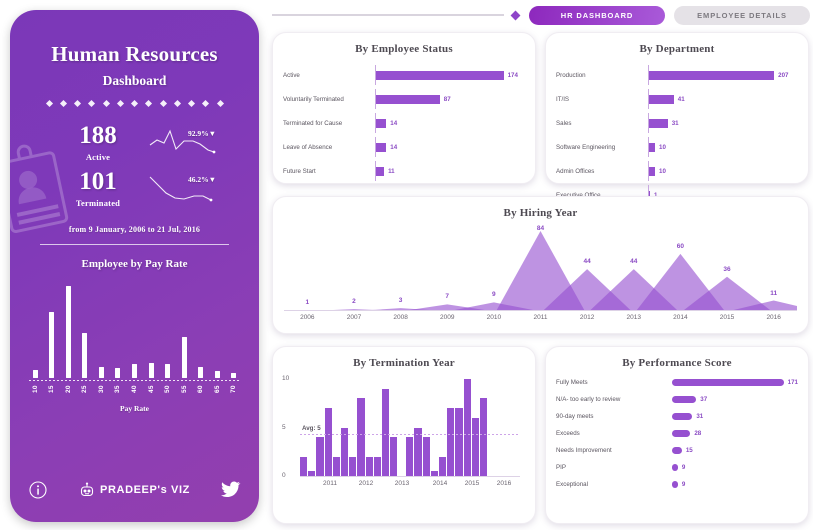  I want to click on termination-tick-label: 2013, so click(402, 483).